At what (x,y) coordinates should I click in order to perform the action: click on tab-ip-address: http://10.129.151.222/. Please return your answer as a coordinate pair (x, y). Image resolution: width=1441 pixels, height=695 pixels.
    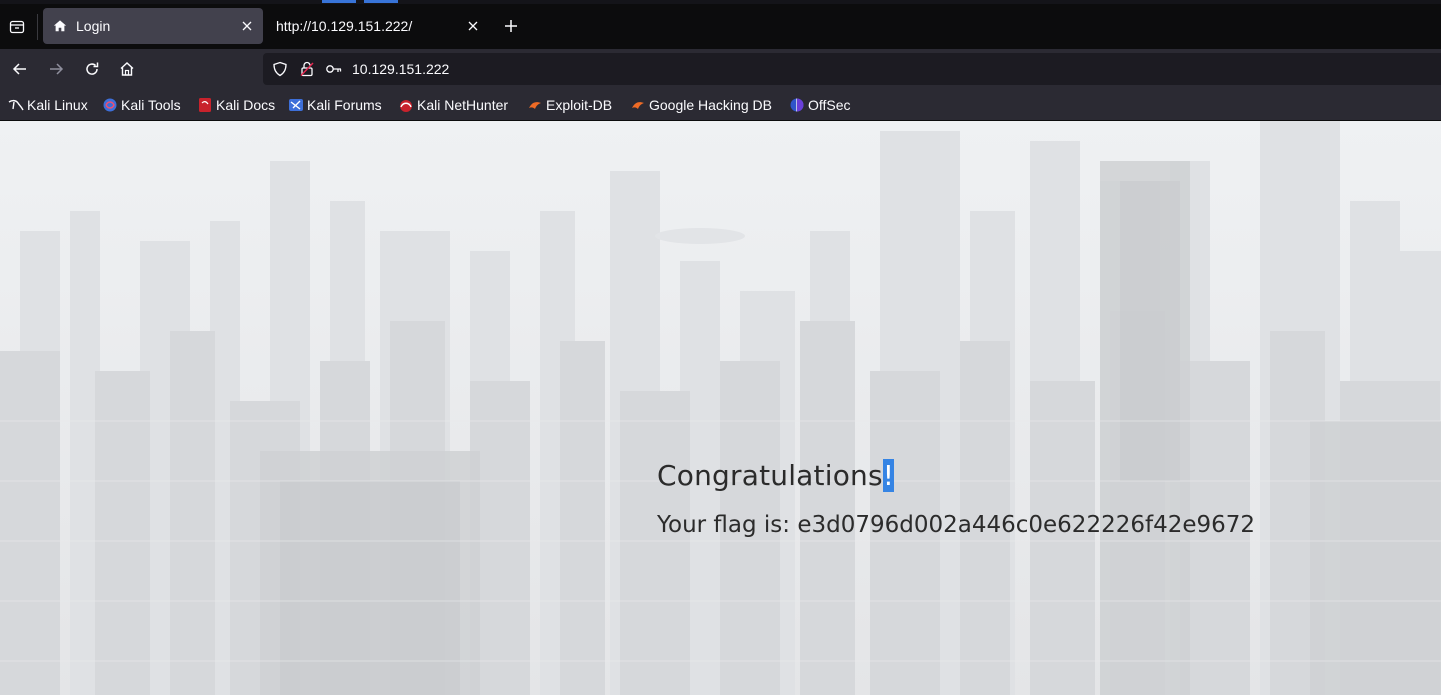
    Looking at the image, I should click on (377, 26).